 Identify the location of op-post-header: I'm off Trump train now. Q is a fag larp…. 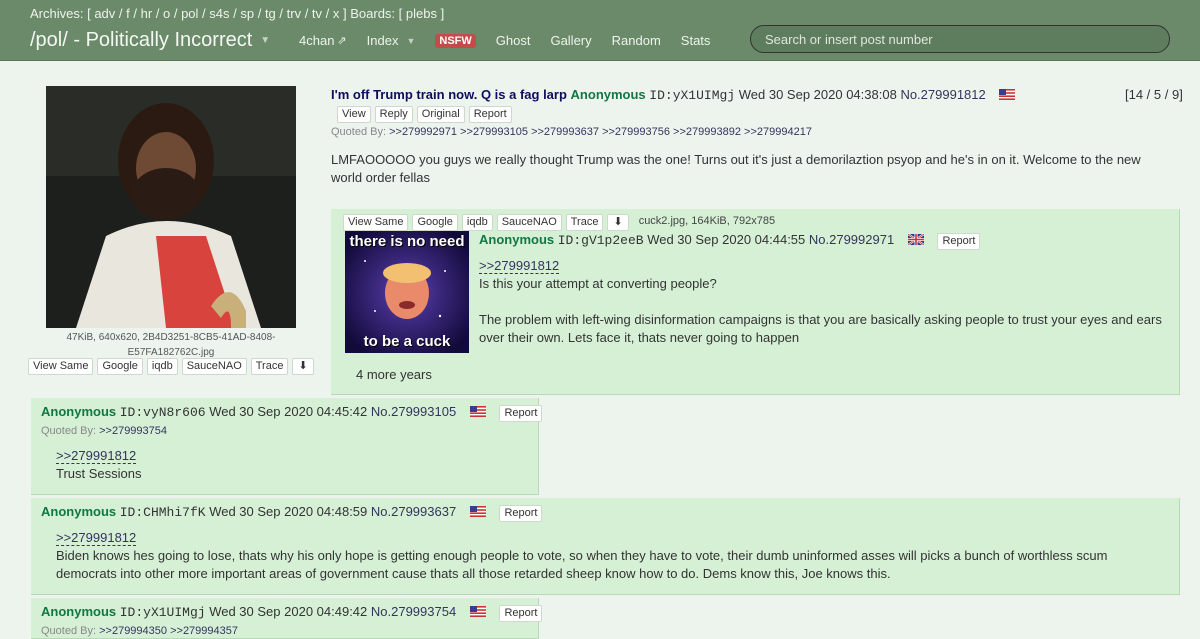
(673, 95).